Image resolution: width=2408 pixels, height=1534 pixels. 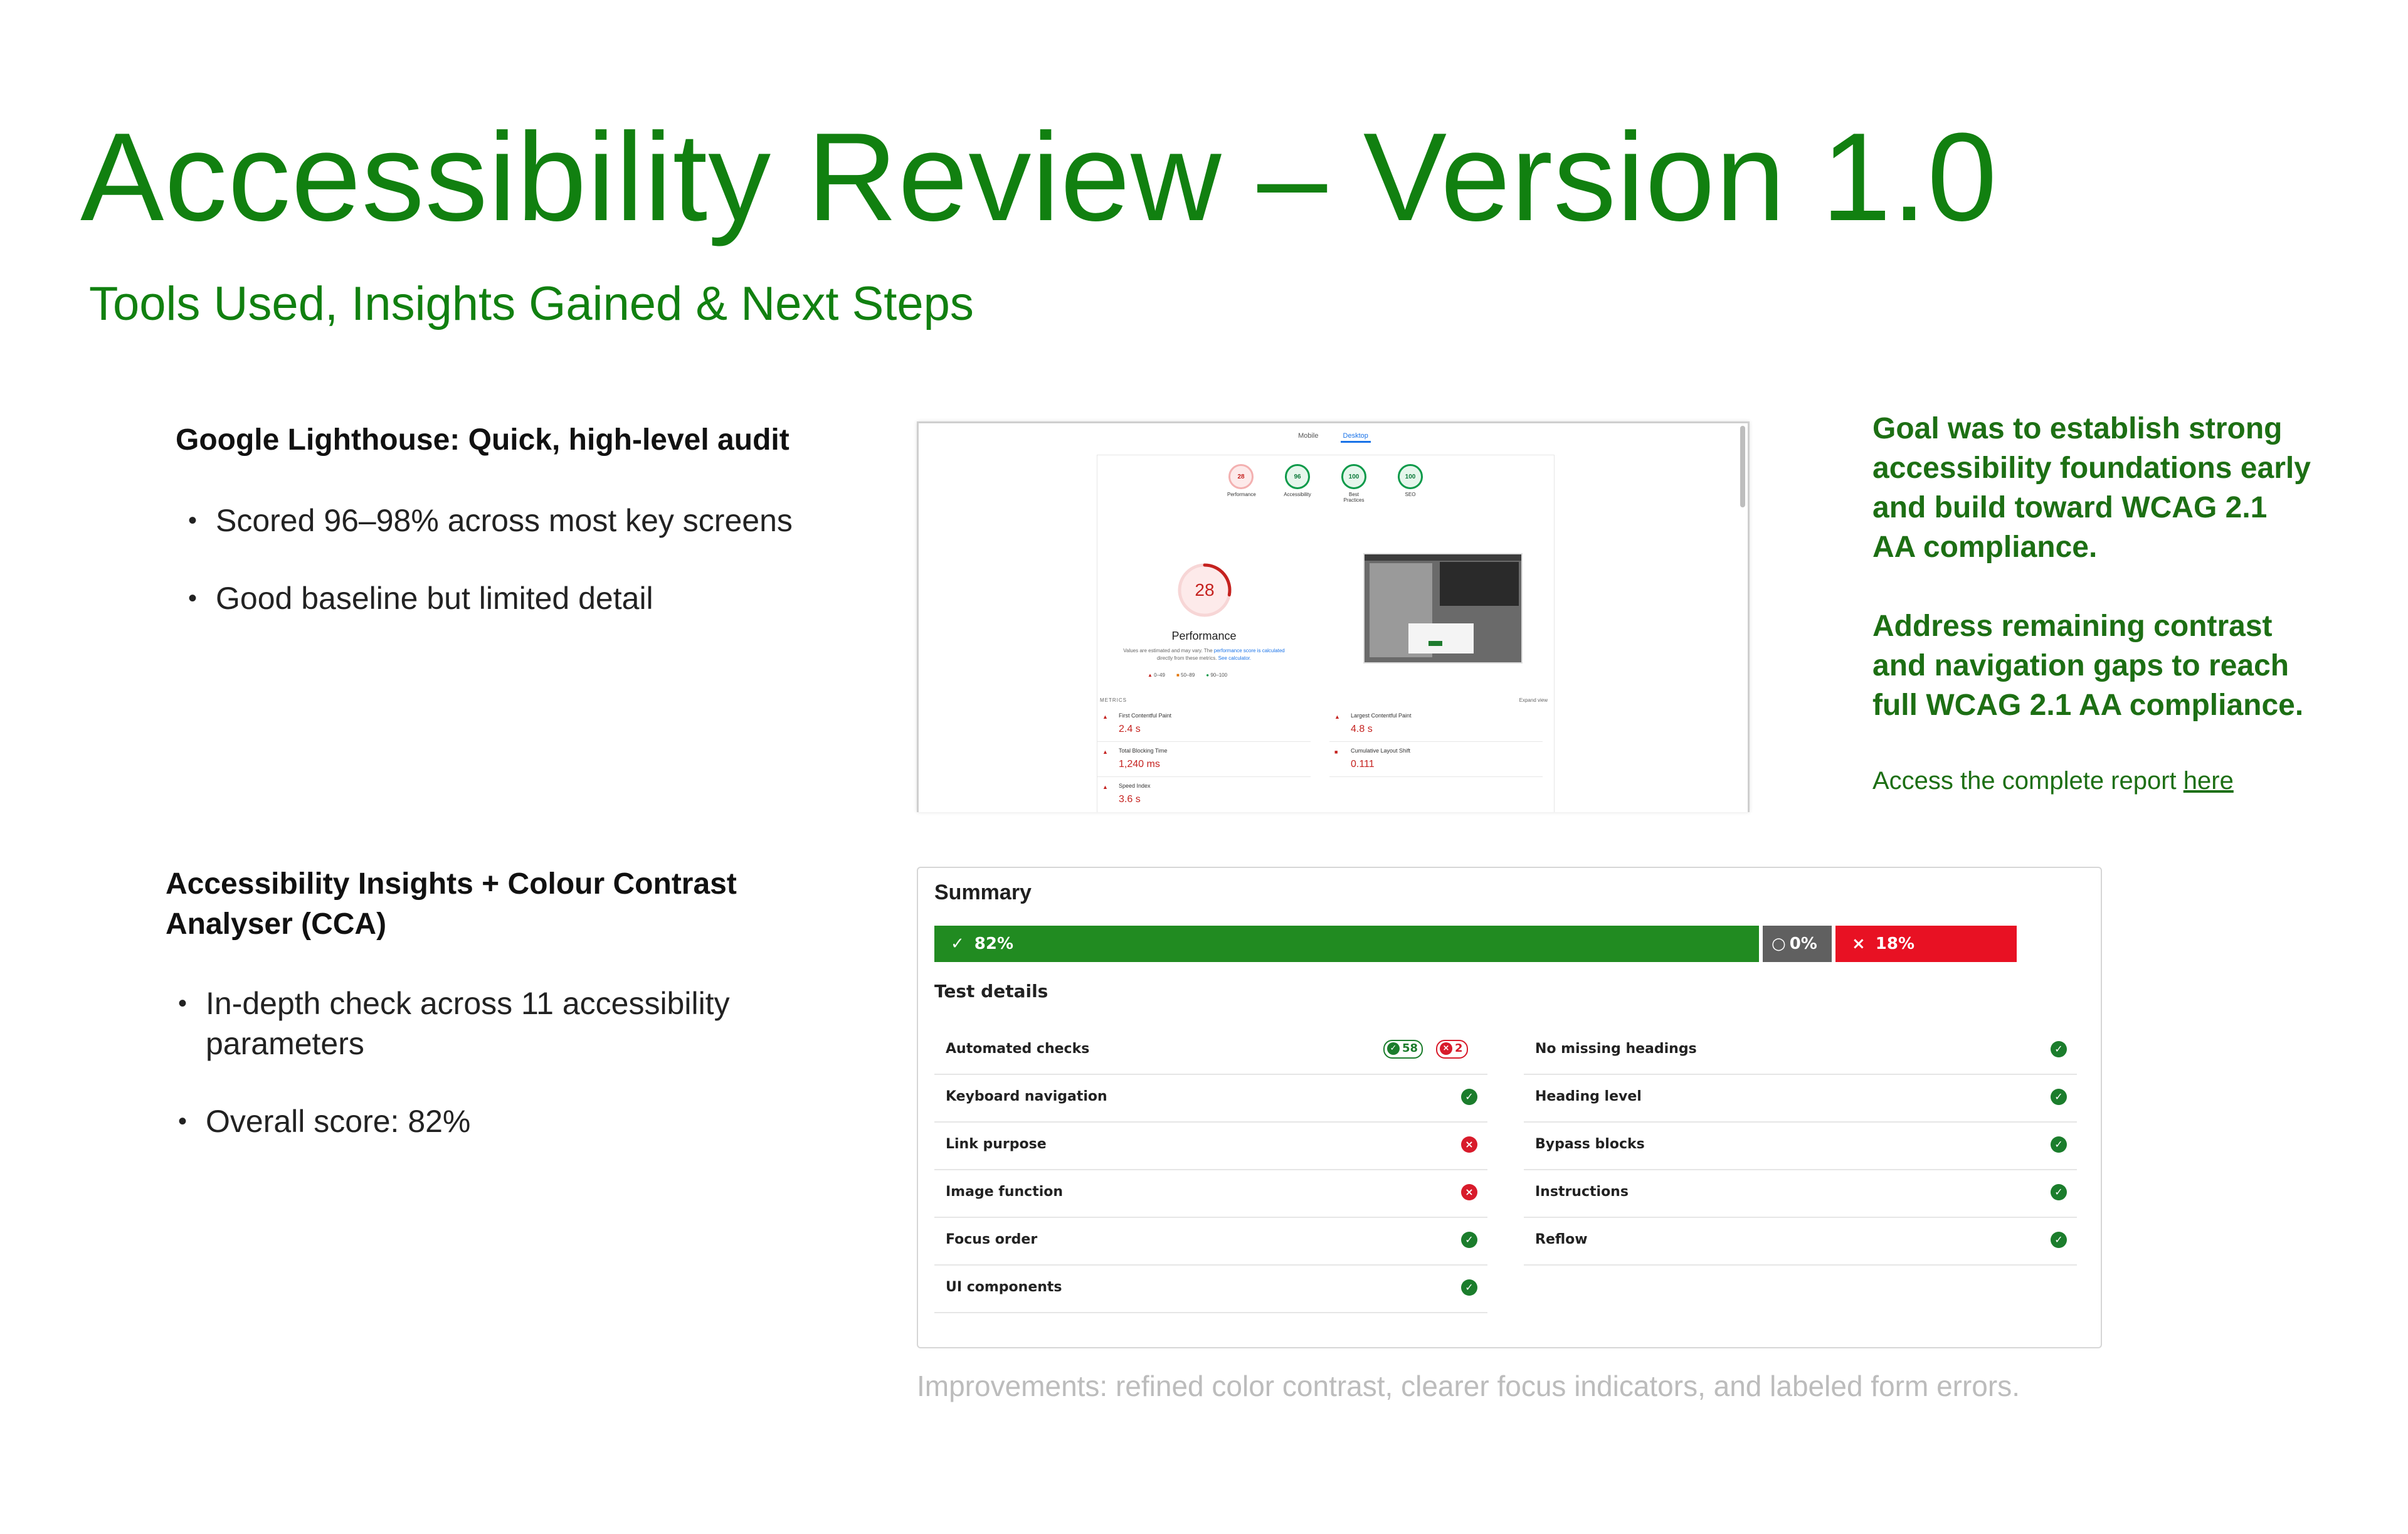 I want to click on fail-count-badge: × 2, so click(x=1452, y=1049).